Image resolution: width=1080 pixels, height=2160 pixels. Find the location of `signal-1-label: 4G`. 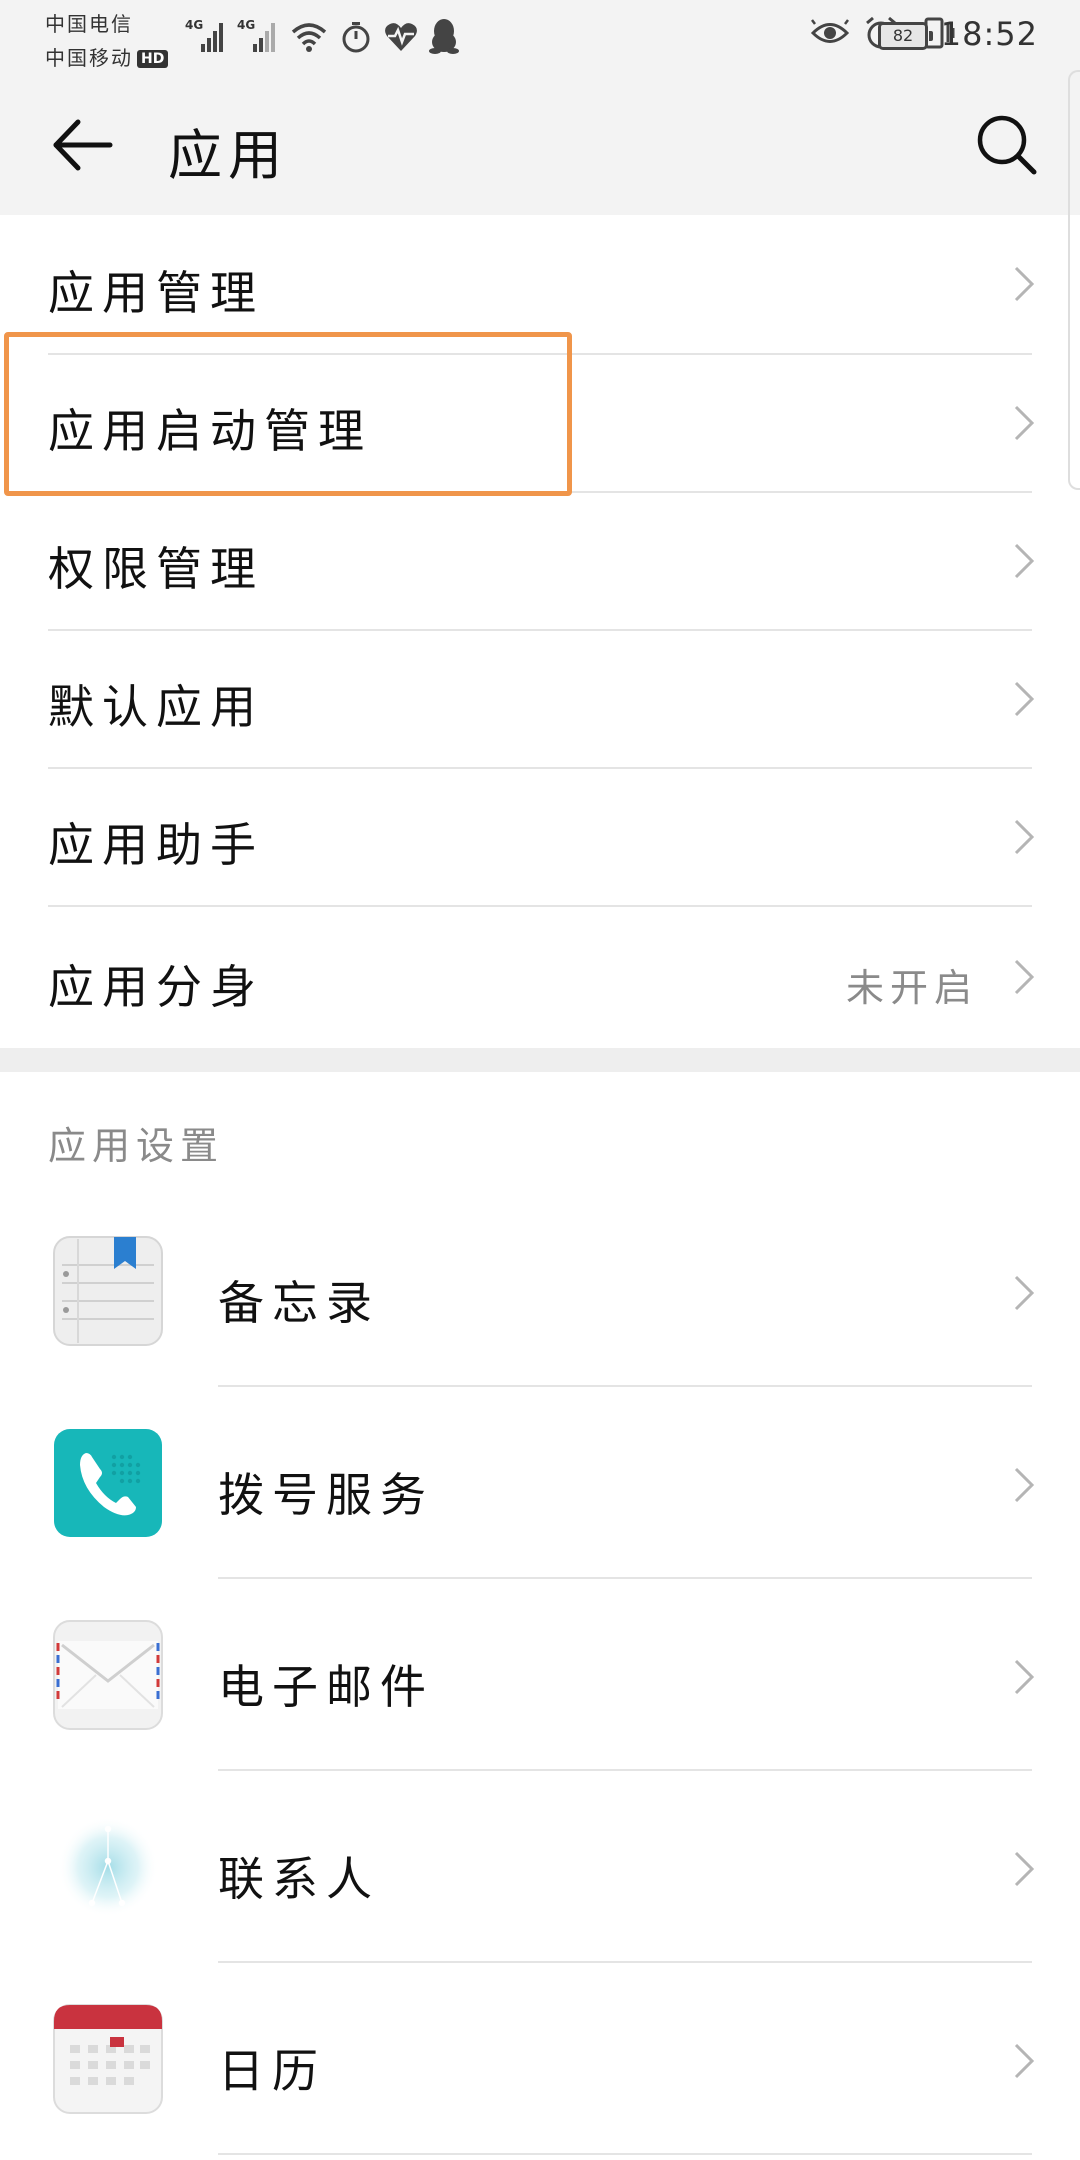

signal-1-label: 4G is located at coordinates (194, 25).